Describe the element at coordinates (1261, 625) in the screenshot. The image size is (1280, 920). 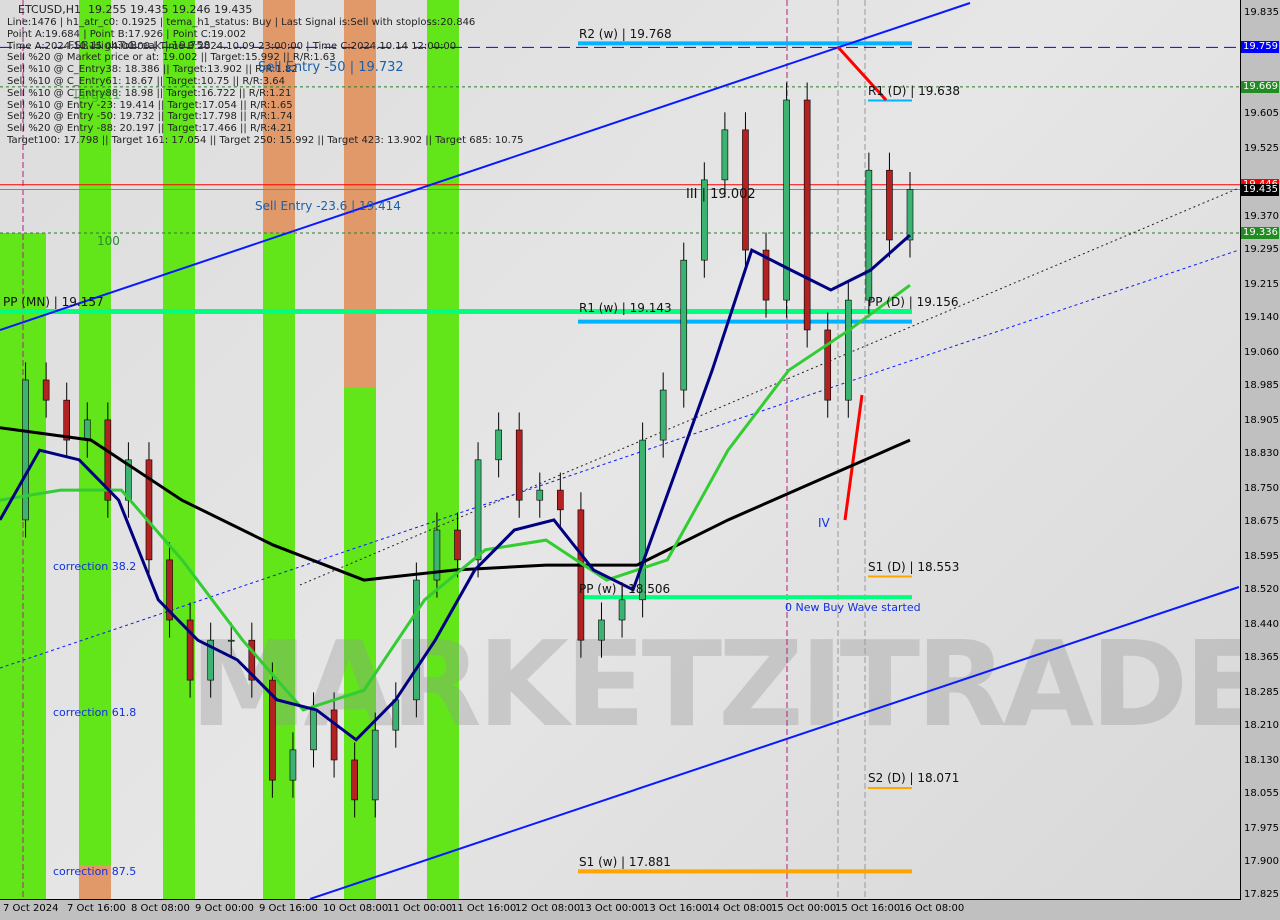
I see `y-tick-label: 18.440` at that location.